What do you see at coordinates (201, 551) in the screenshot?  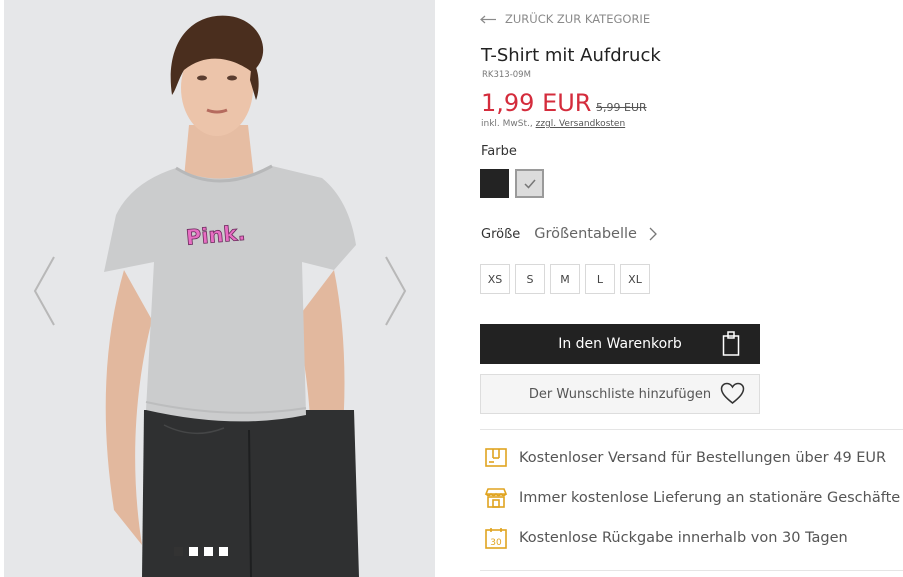 I see `gallery-pagination` at bounding box center [201, 551].